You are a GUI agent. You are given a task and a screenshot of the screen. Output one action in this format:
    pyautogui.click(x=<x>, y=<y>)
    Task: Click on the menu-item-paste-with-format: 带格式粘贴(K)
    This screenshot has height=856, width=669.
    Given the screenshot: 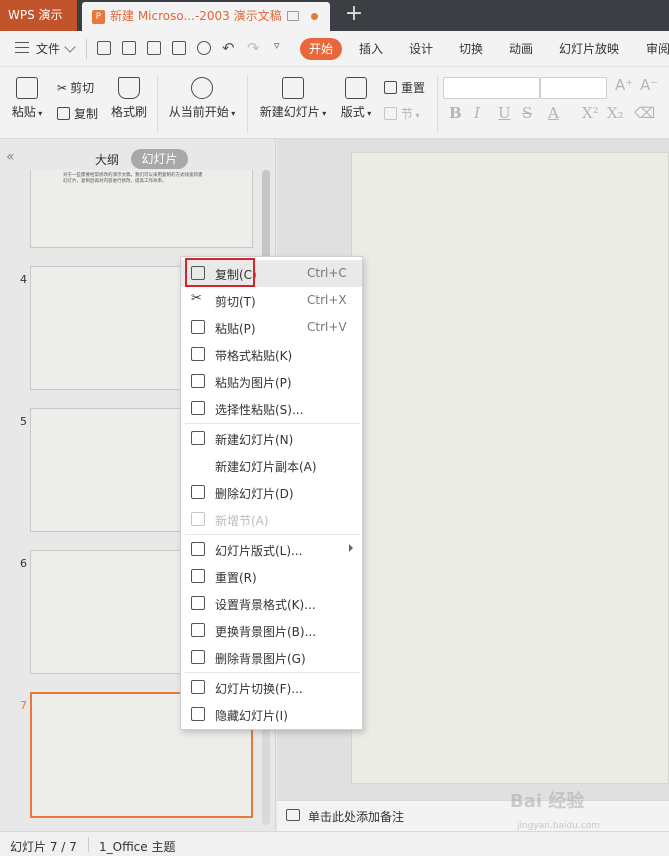 What is the action you would take?
    pyautogui.click(x=271, y=354)
    